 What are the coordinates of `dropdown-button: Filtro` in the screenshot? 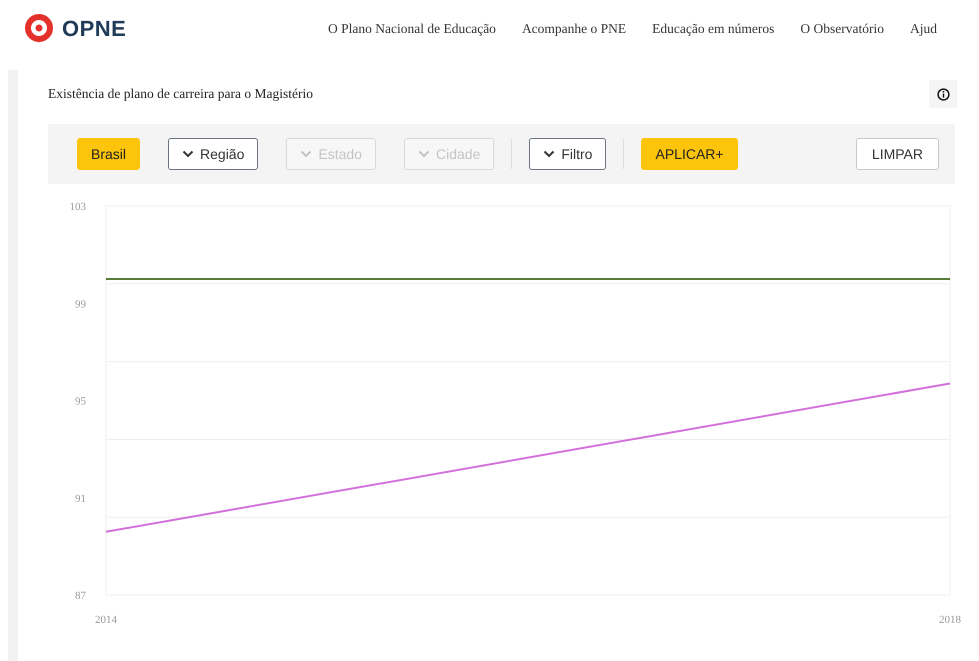 It's located at (567, 154).